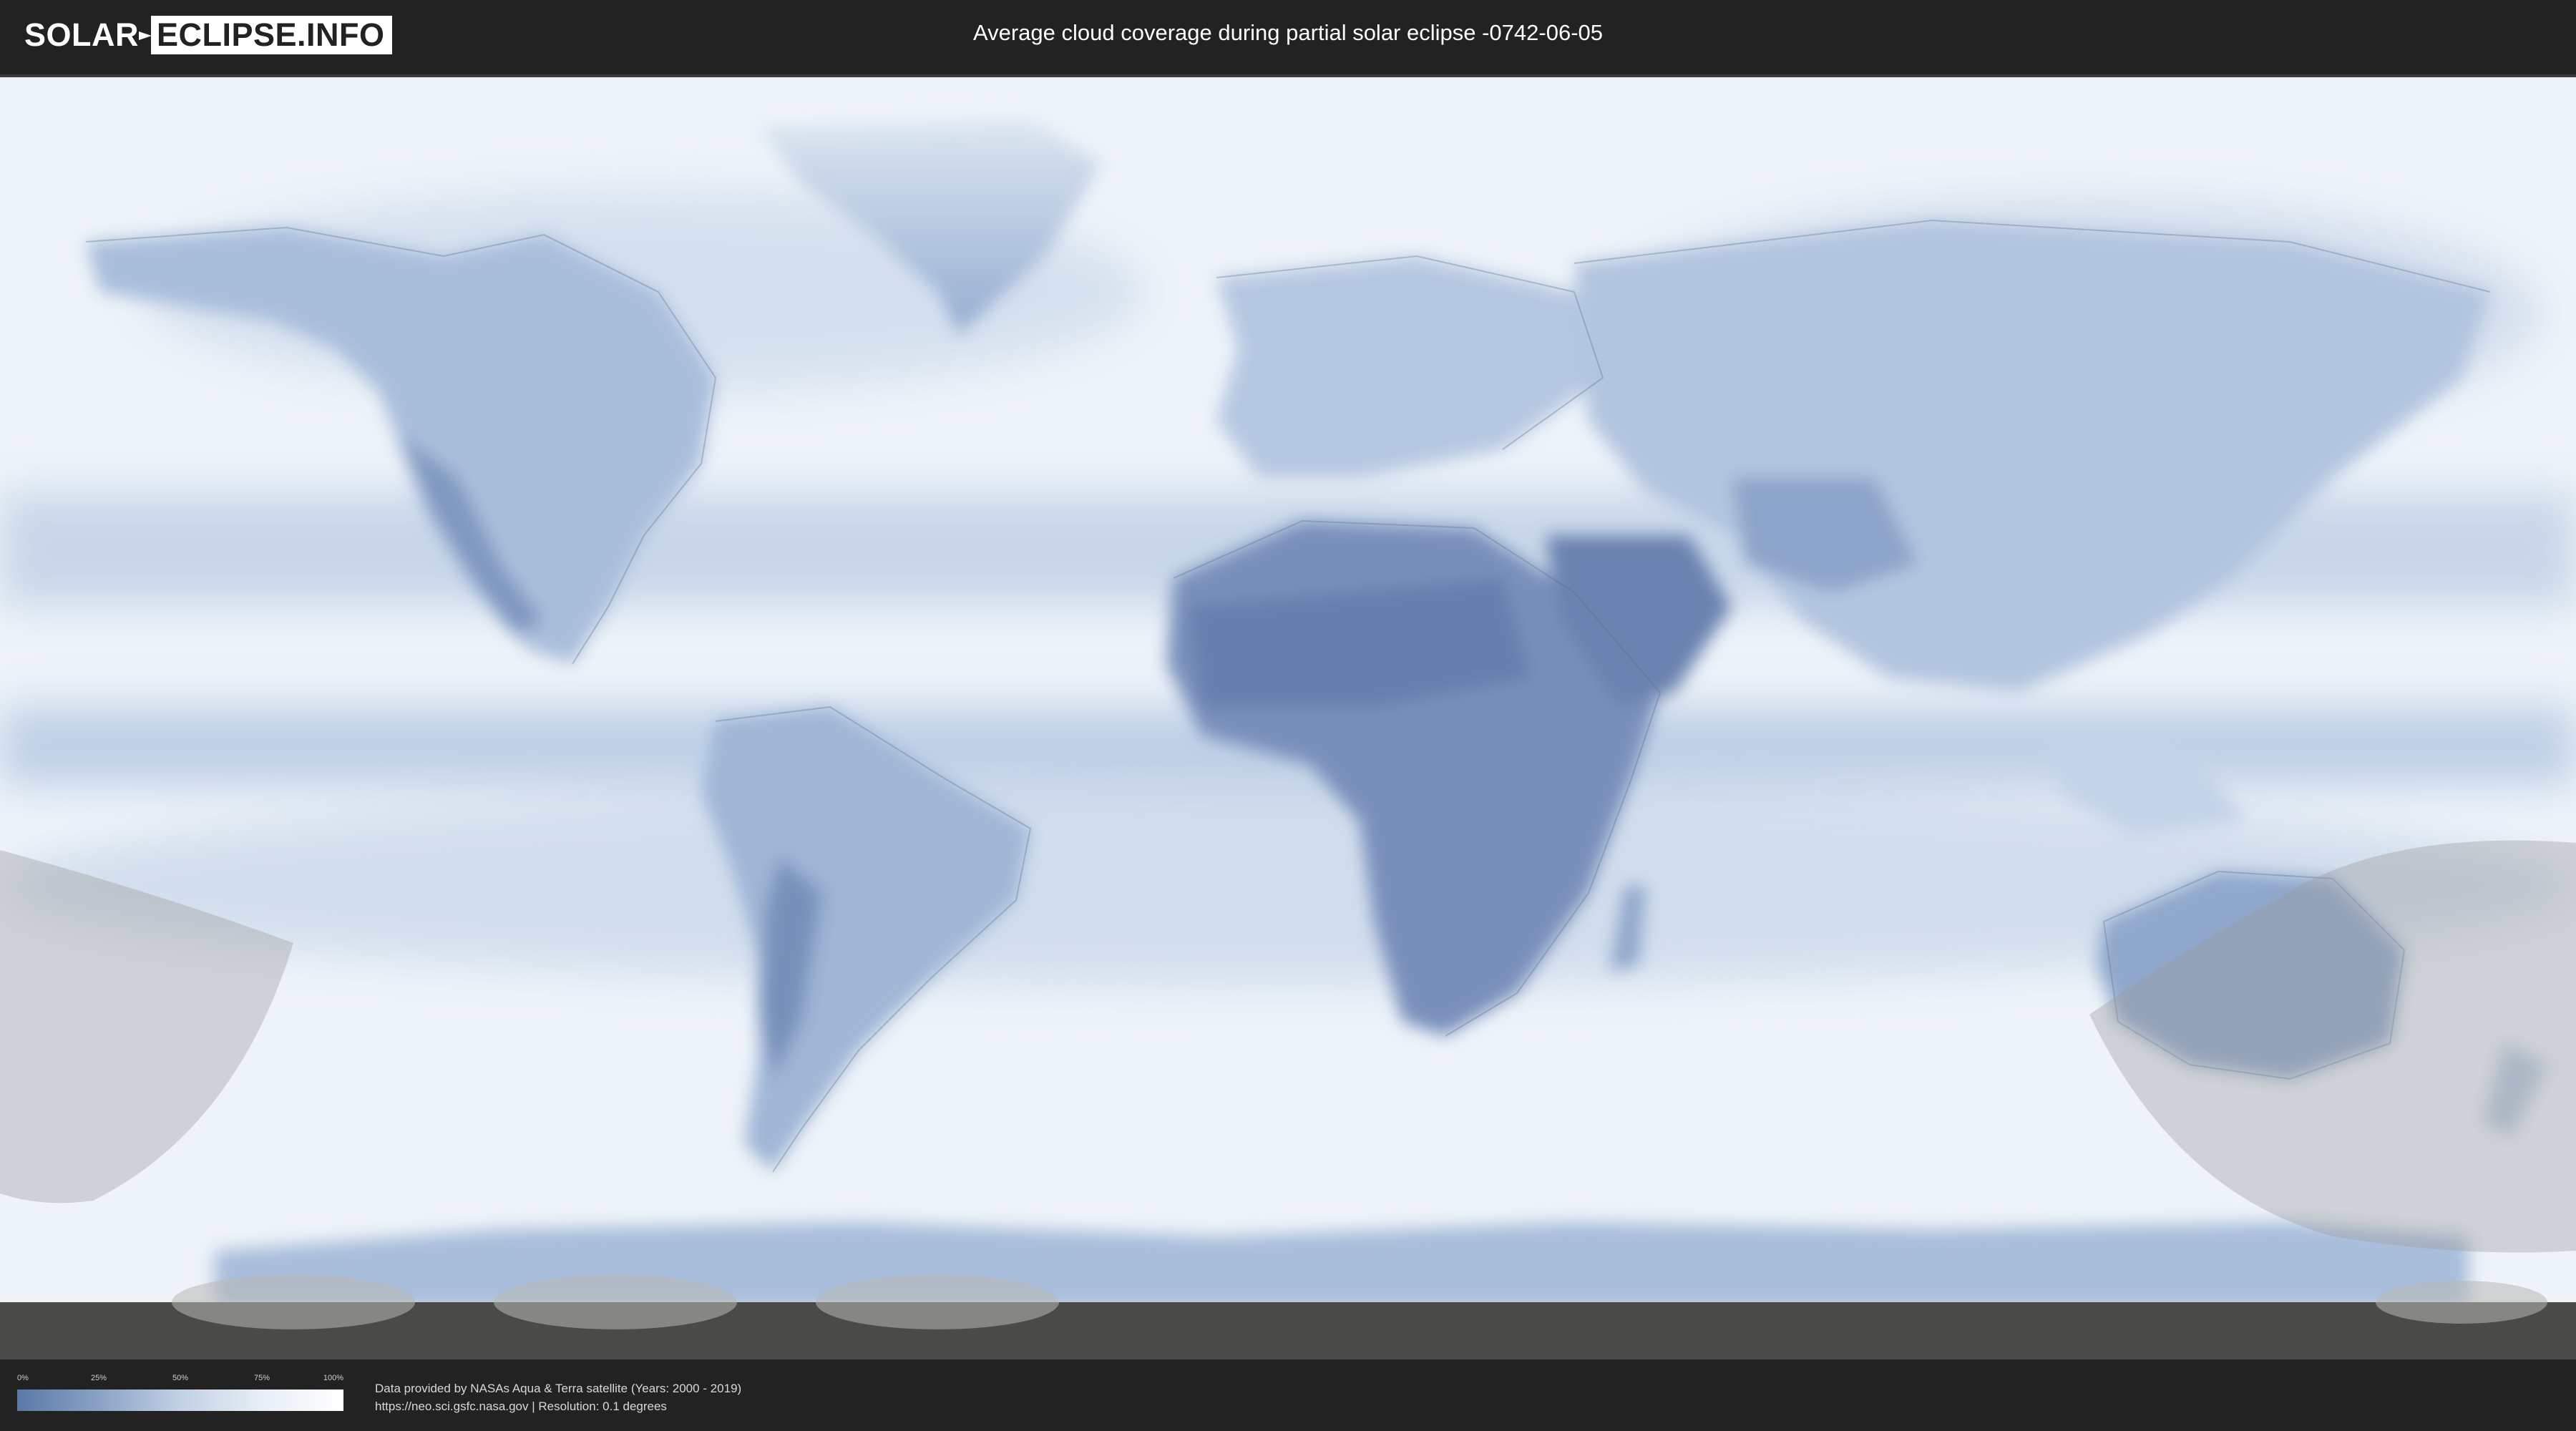 The image size is (2576, 1431). I want to click on legend-color-bar, so click(180, 1400).